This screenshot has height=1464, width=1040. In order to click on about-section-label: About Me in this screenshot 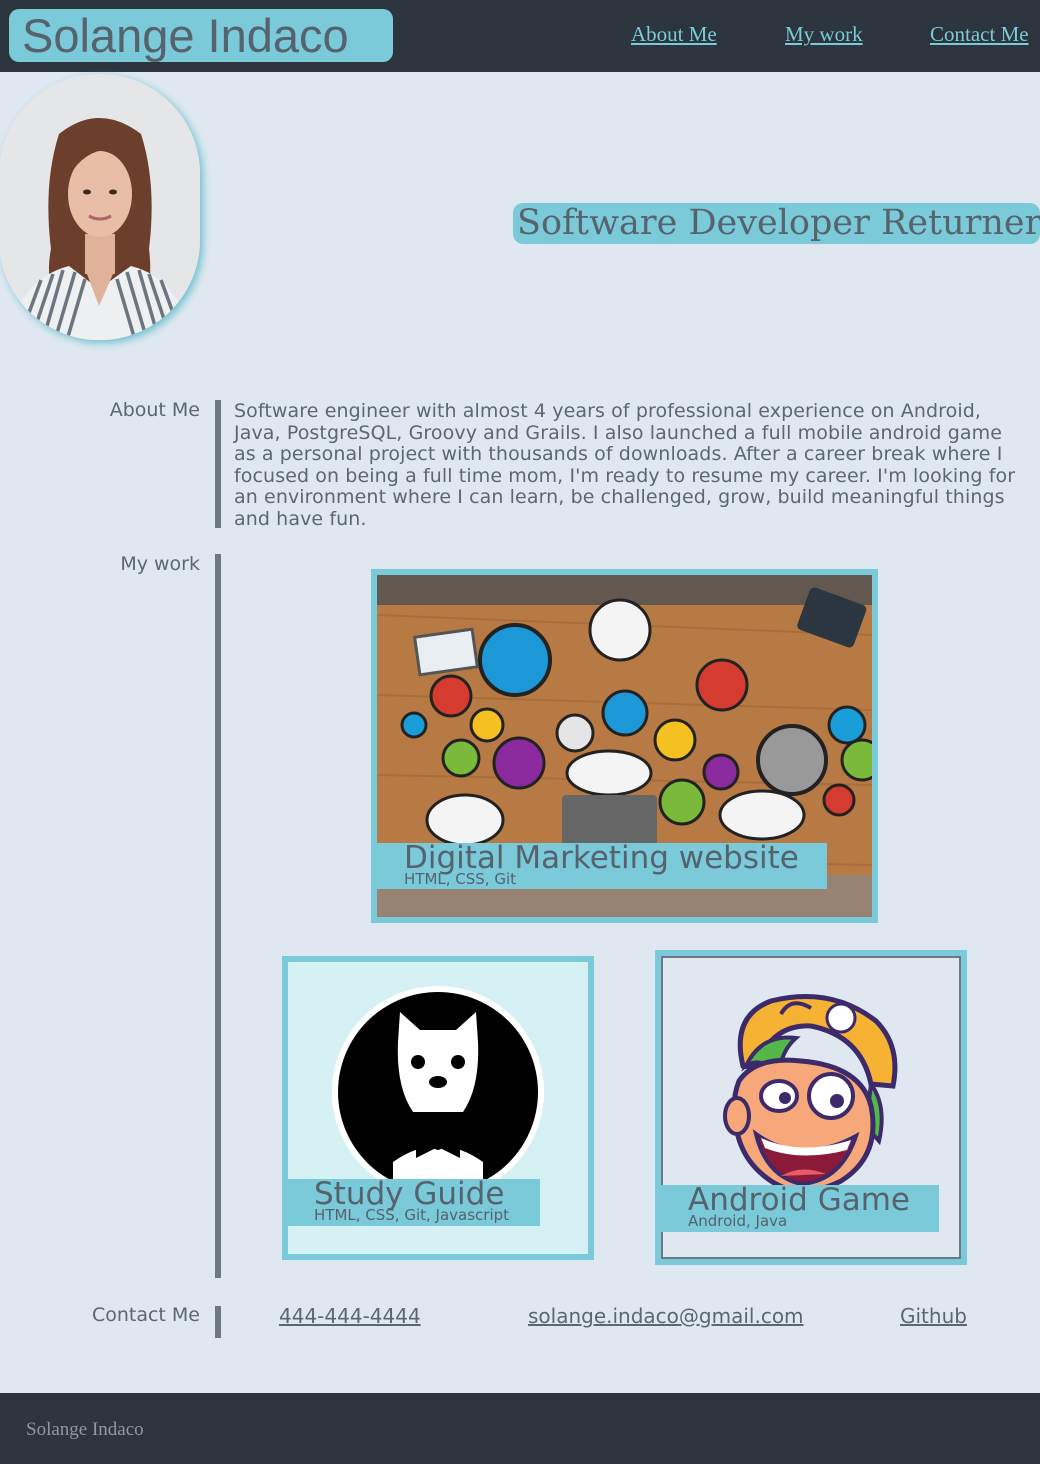, I will do `click(154, 410)`.